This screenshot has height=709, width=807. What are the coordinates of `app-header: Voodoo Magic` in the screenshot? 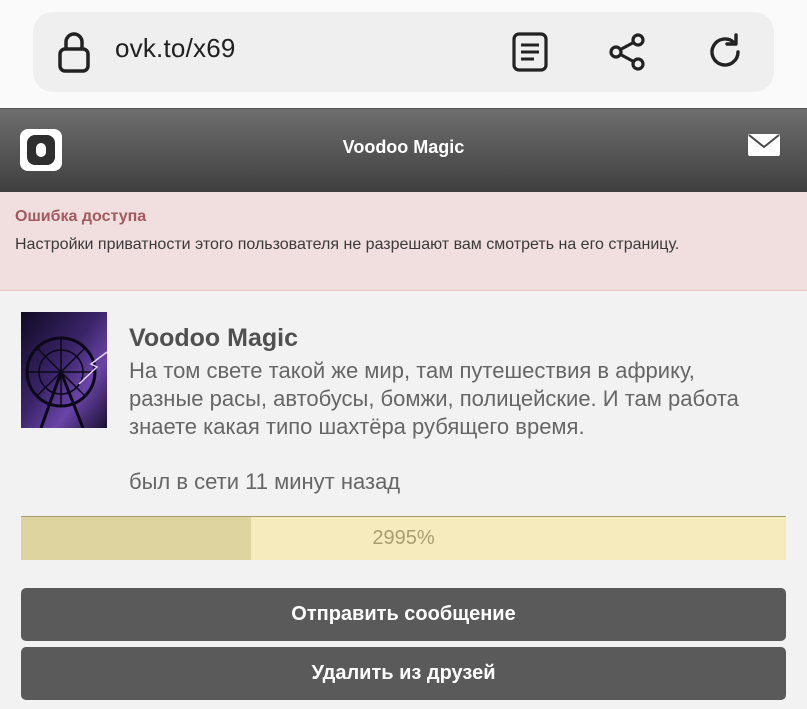 It's located at (403, 150).